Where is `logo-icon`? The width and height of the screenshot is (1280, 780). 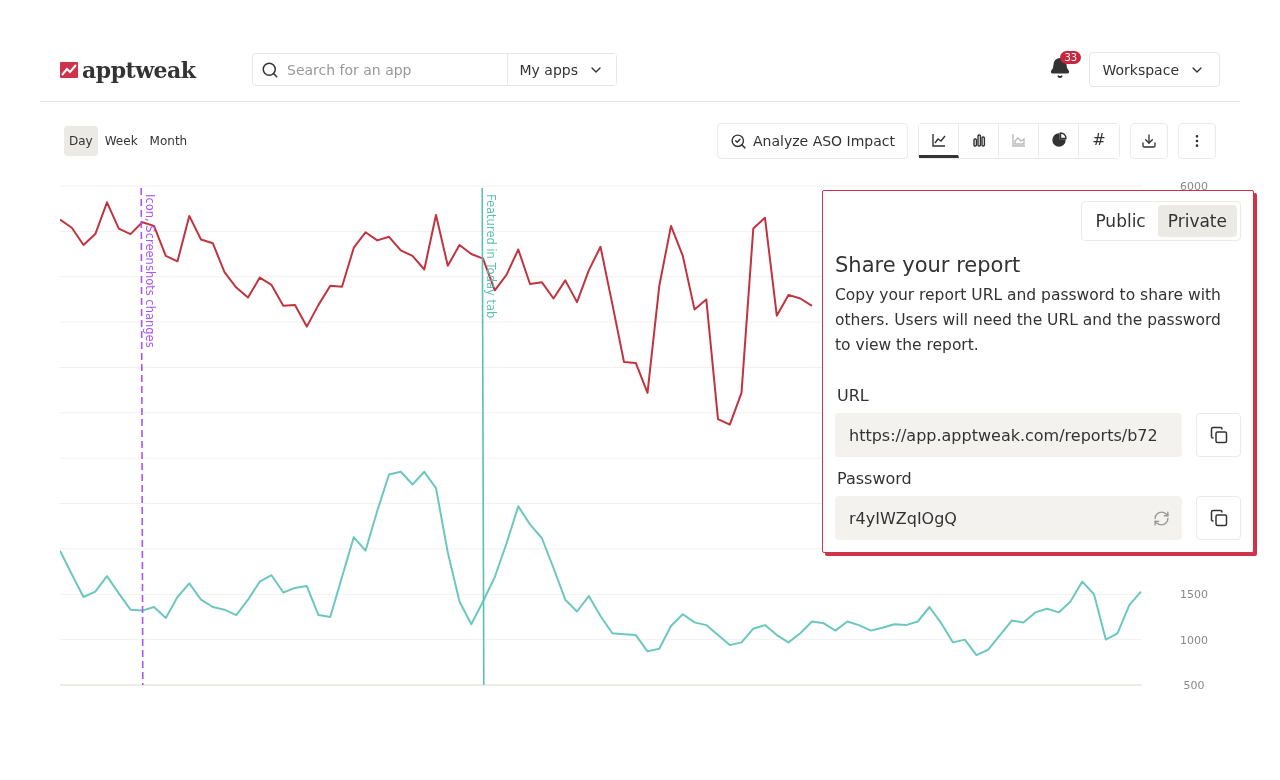 logo-icon is located at coordinates (69, 69).